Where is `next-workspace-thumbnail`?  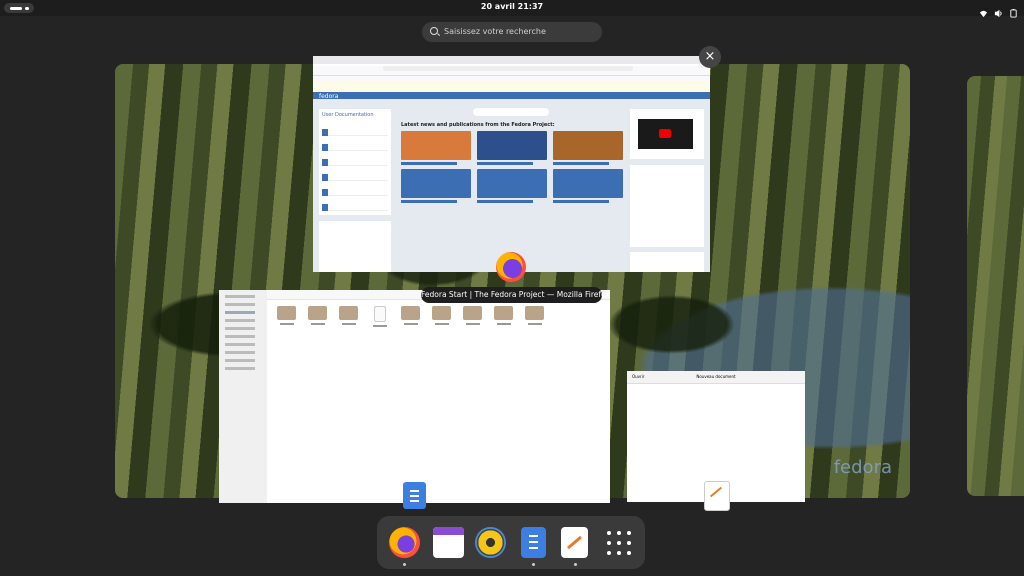
next-workspace-thumbnail is located at coordinates (995, 286).